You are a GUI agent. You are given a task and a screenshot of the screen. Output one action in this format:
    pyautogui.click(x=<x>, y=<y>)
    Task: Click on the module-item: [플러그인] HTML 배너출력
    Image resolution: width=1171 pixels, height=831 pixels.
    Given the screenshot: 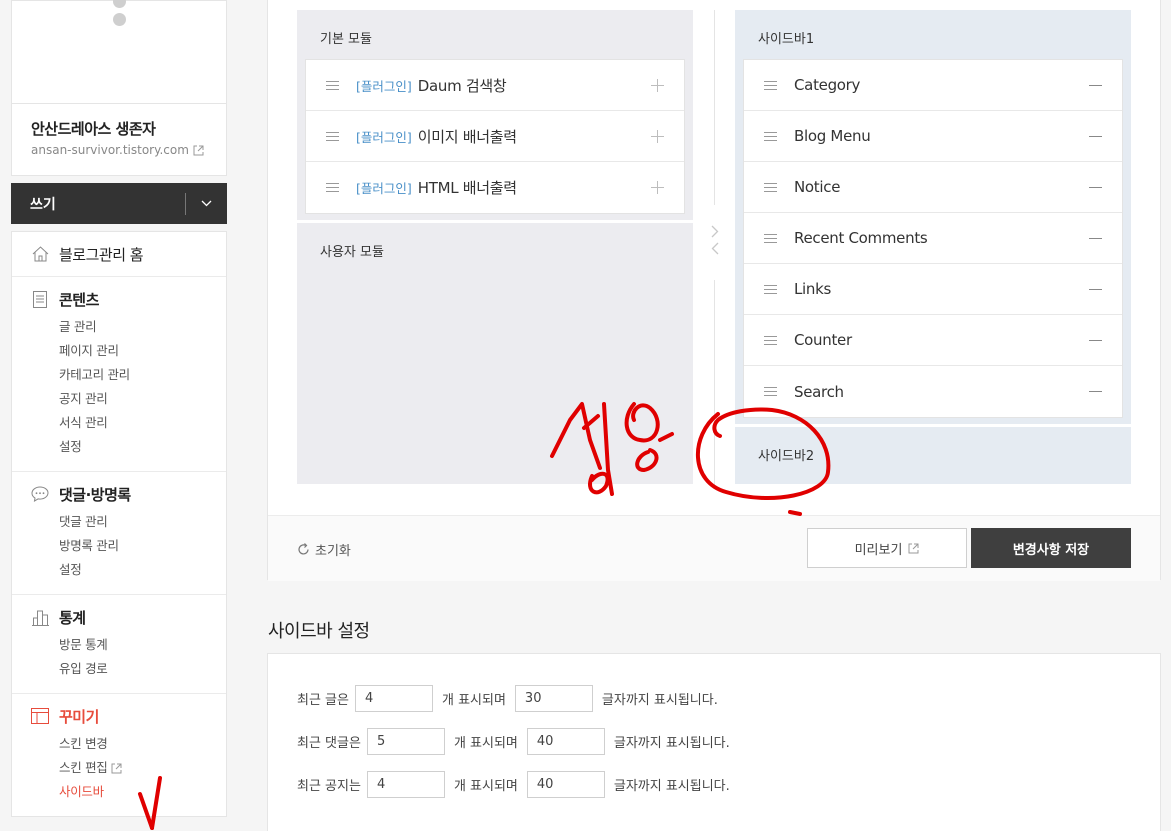 What is the action you would take?
    pyautogui.click(x=495, y=187)
    